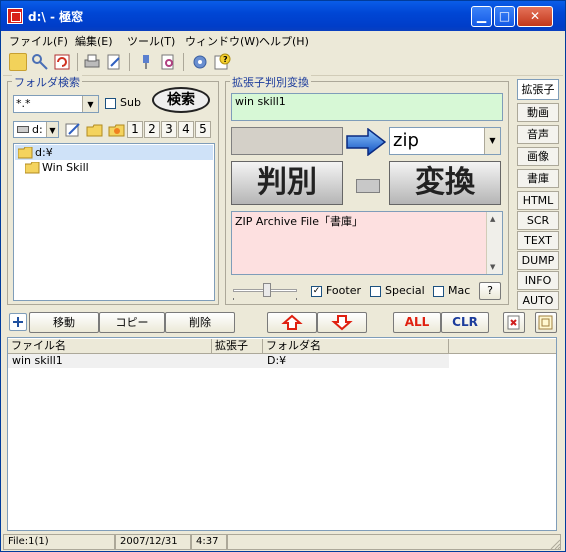  I want to click on column-header-extension: 拡張子, so click(237, 346).